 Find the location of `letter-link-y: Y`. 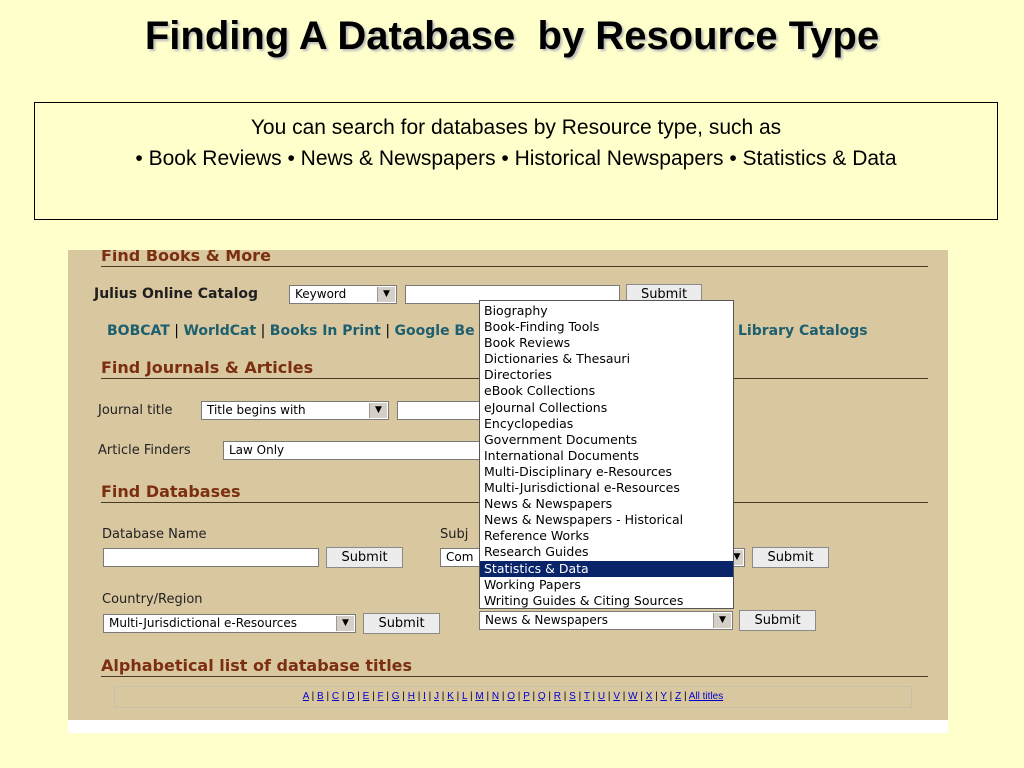

letter-link-y: Y is located at coordinates (663, 696).